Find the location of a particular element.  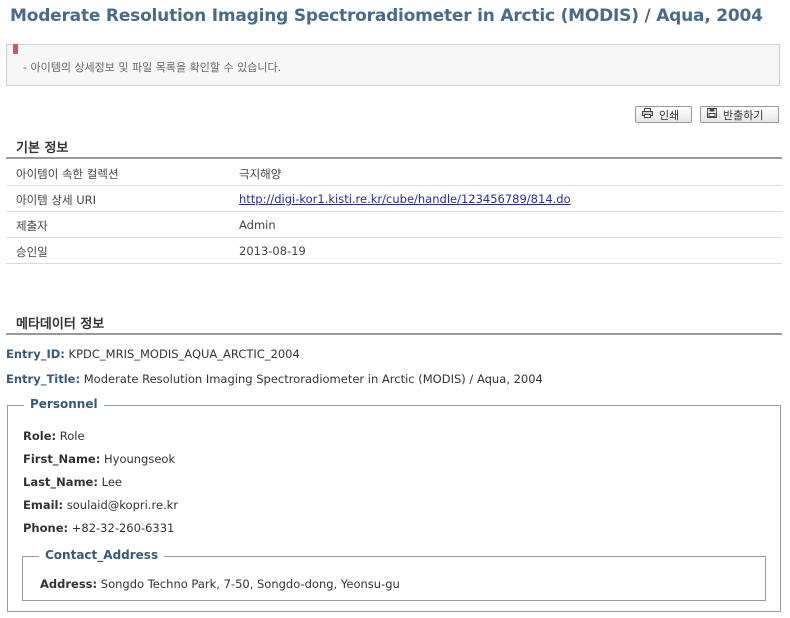

row-value: 극지해양 is located at coordinates (260, 174).